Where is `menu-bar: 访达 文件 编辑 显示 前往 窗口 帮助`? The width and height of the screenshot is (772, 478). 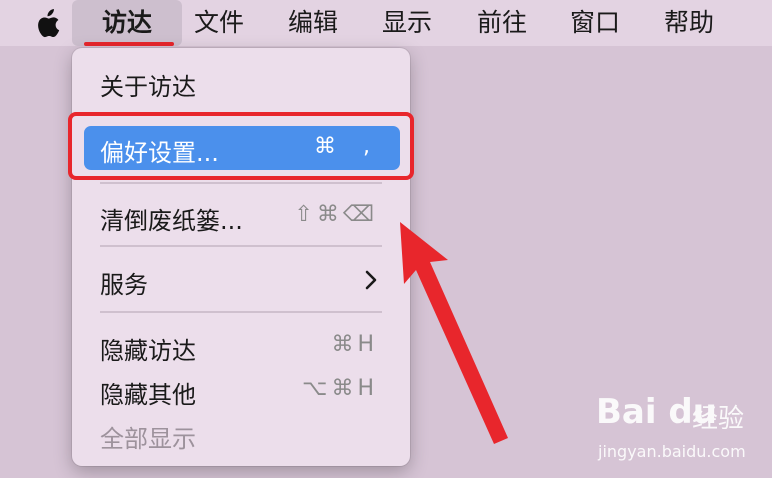 menu-bar: 访达 文件 编辑 显示 前往 窗口 帮助 is located at coordinates (386, 23).